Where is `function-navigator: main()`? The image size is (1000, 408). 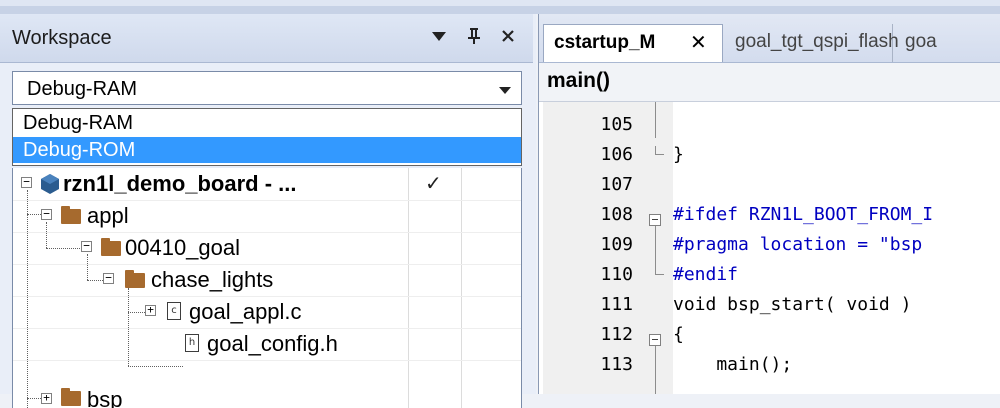 function-navigator: main() is located at coordinates (769, 82).